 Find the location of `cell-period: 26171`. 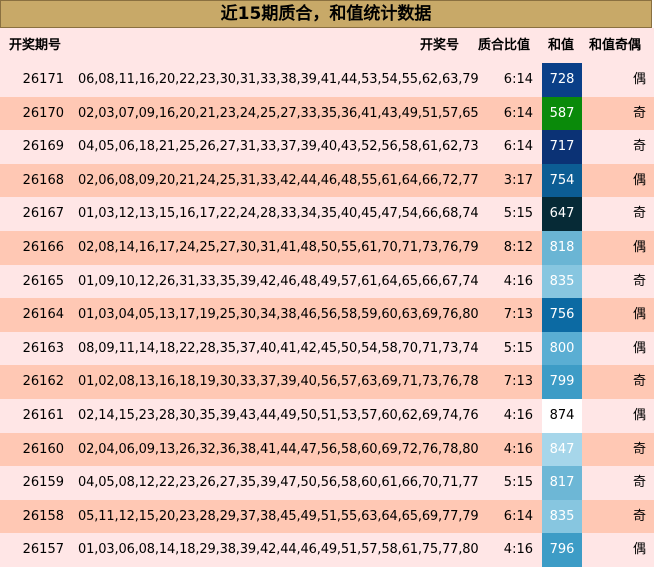

cell-period: 26171 is located at coordinates (43, 79).